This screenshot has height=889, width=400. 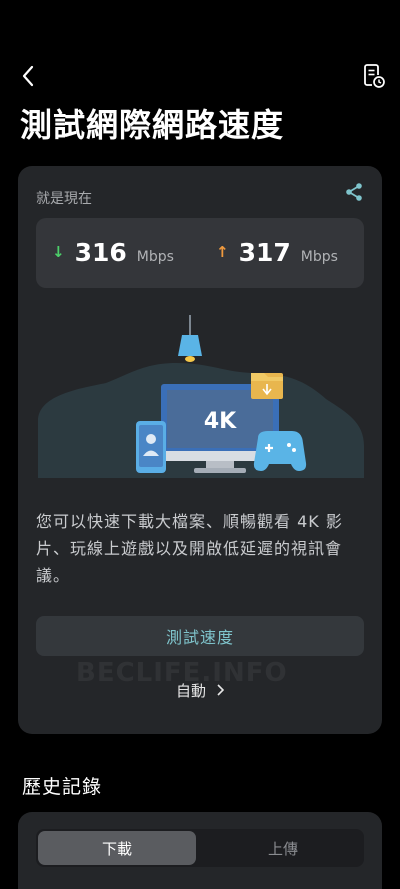 What do you see at coordinates (222, 252) in the screenshot?
I see `upload-arrow-icon: ↑` at bounding box center [222, 252].